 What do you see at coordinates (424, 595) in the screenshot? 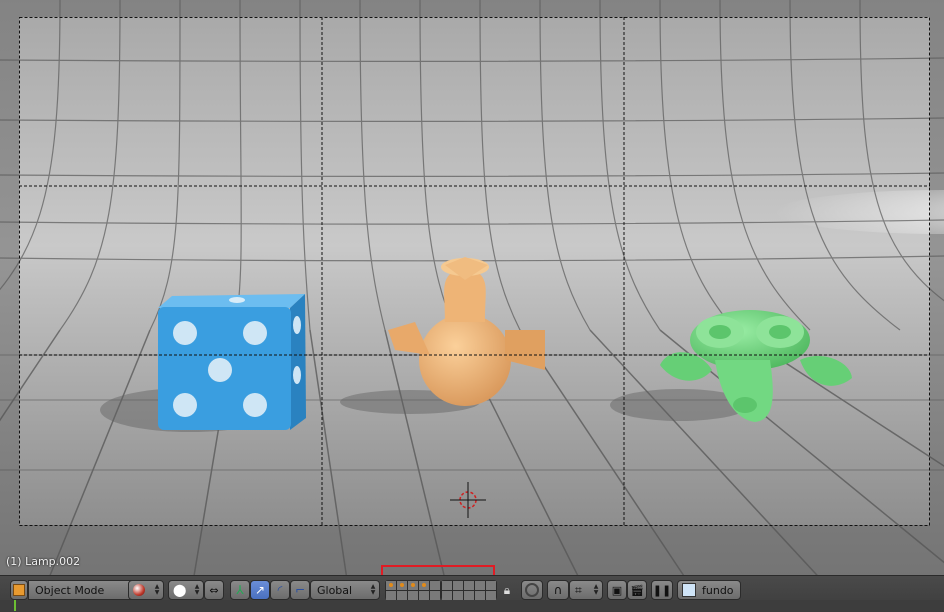
I see `layer-14-button` at bounding box center [424, 595].